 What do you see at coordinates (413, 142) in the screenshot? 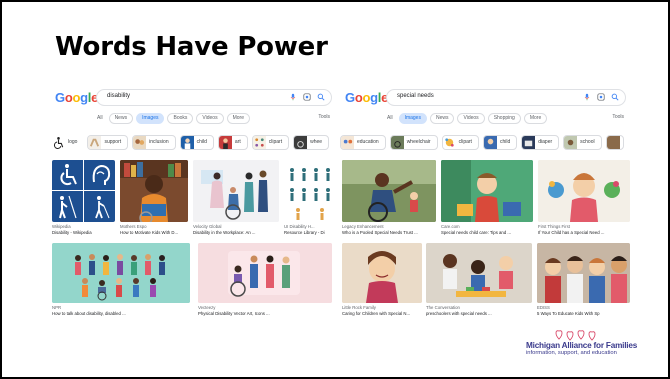
I see `chip-wheelchair: wheelchair` at bounding box center [413, 142].